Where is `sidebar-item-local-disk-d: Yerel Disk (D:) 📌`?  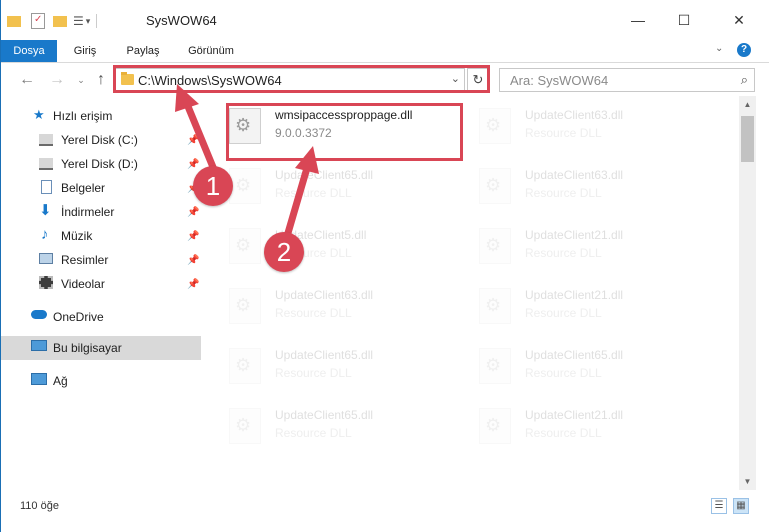
sidebar-item-local-disk-d: Yerel Disk (D:) 📌 is located at coordinates (101, 164).